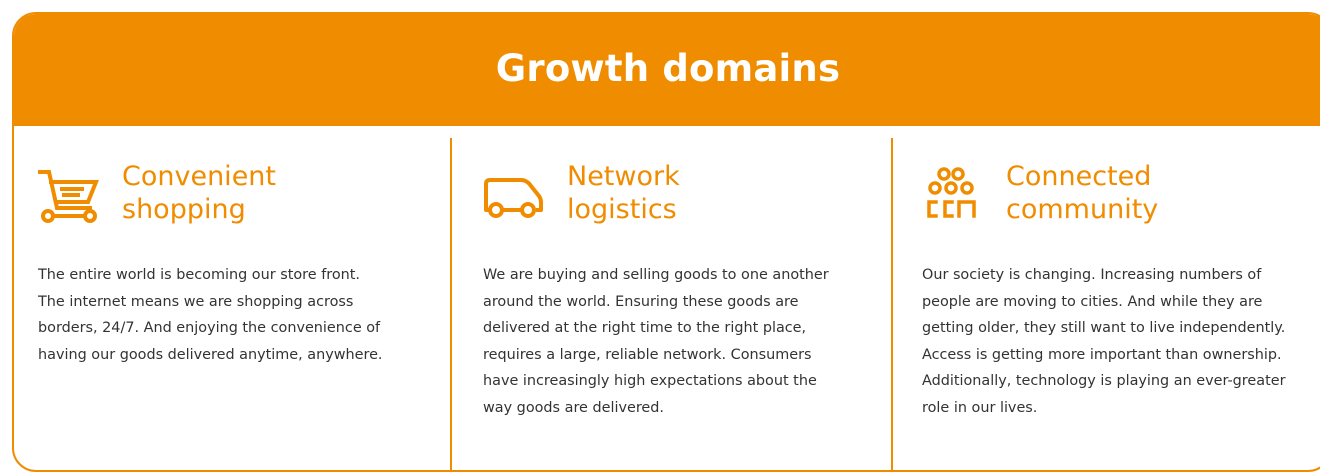 The width and height of the screenshot is (1320, 472). I want to click on domain-title: Convenient shopping, so click(199, 193).